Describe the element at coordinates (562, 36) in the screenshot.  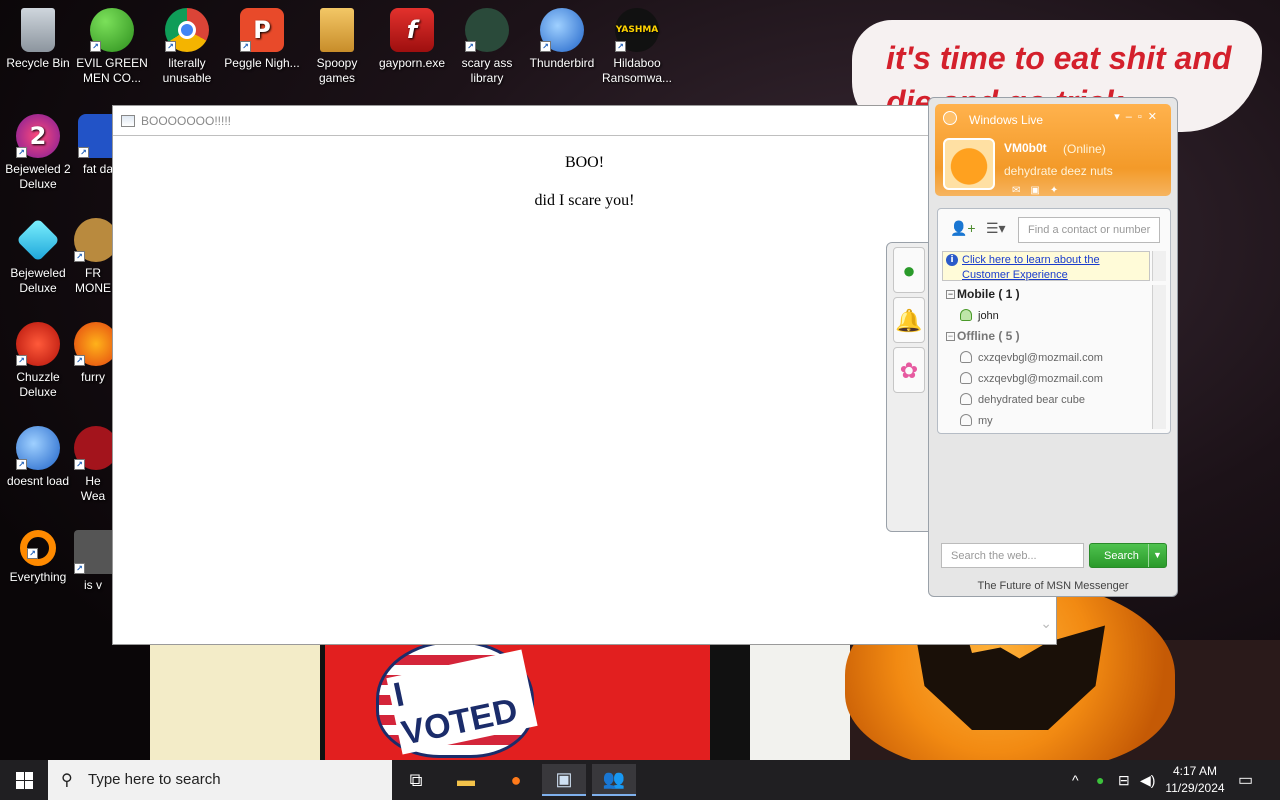
I see `desktop-icon-thunderbird: ↗ Thunderbird` at that location.